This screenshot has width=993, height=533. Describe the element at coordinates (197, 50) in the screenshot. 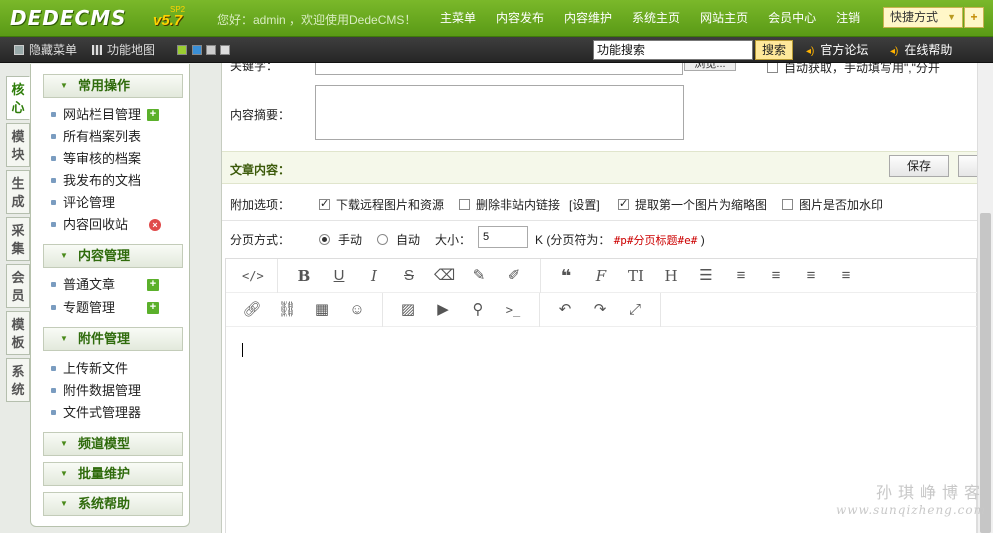

I see `skin-swatch-blue` at that location.